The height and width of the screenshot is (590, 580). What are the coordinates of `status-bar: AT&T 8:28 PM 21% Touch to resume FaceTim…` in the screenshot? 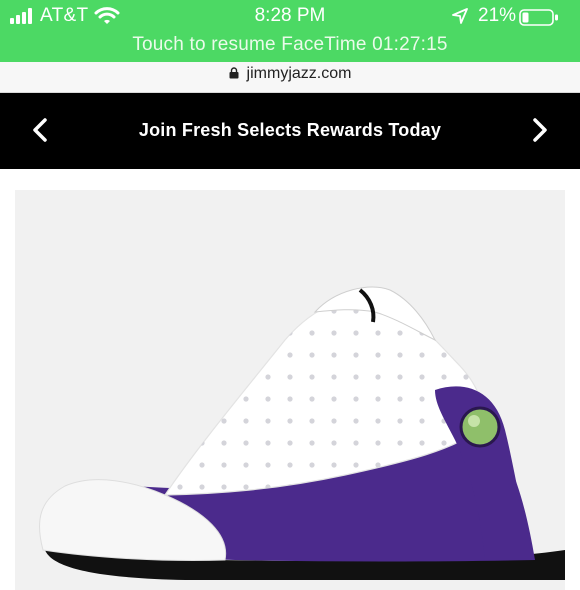 It's located at (290, 31).